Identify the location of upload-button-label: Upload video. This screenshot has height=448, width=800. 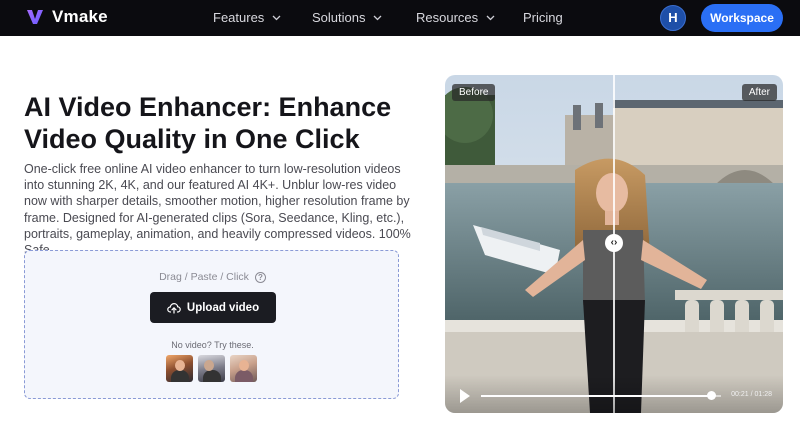
(223, 307).